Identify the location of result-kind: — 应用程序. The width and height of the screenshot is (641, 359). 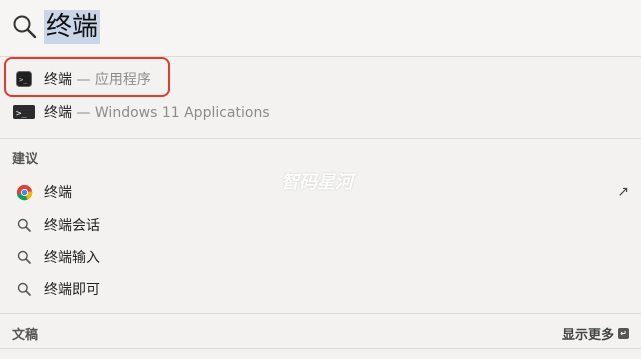
(111, 80).